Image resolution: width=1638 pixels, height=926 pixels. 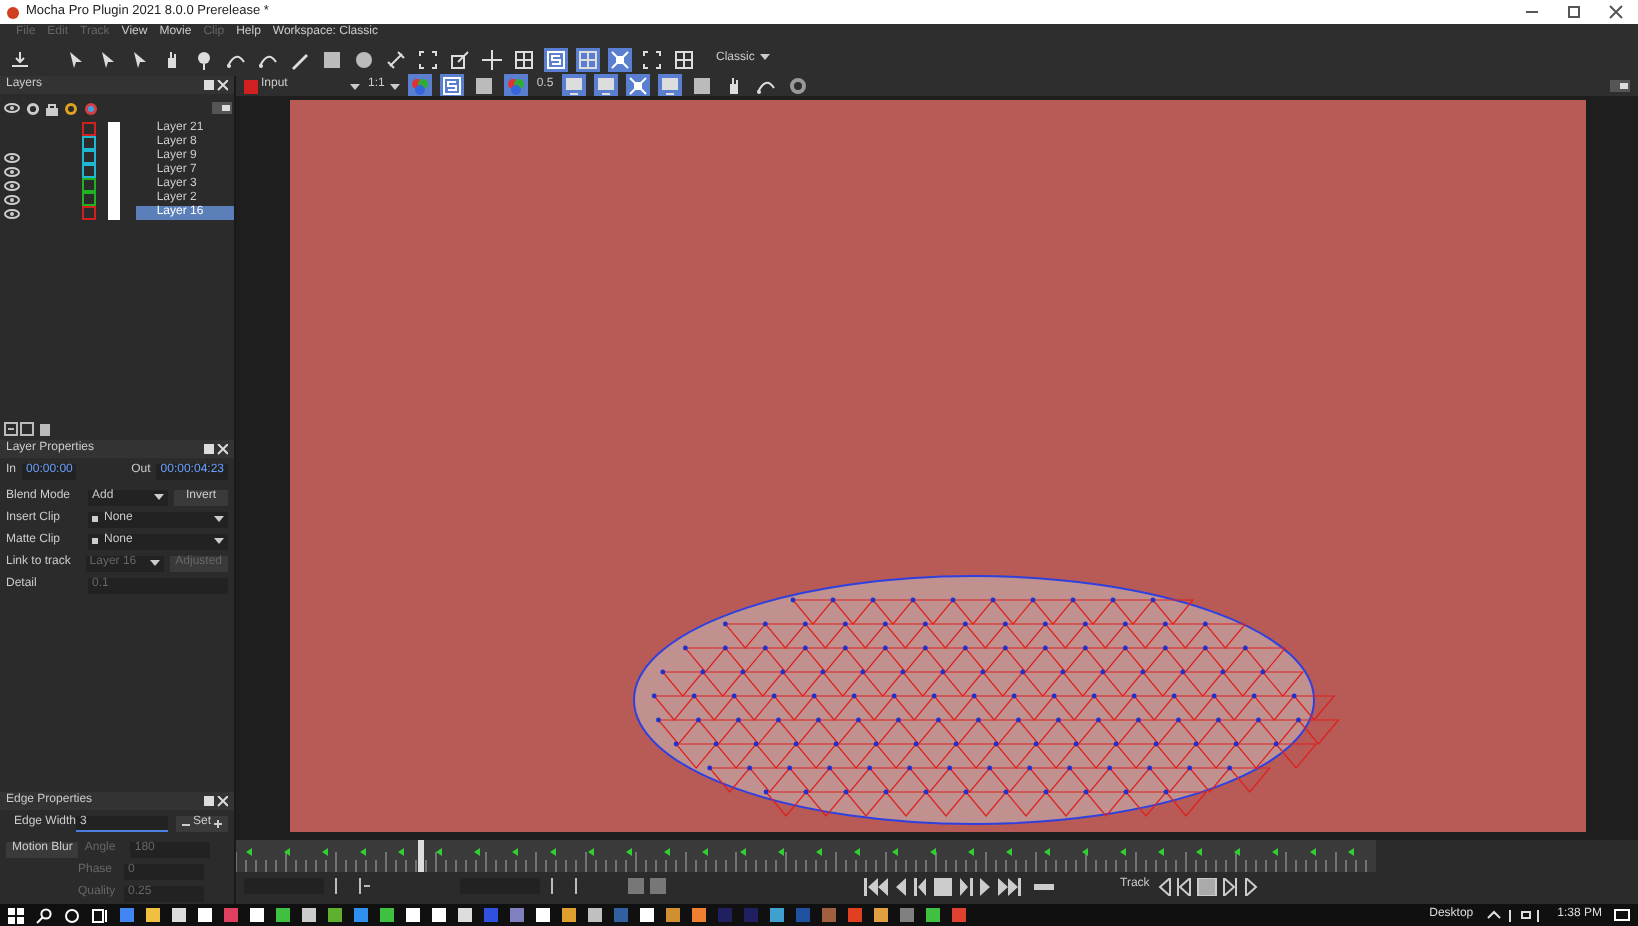 What do you see at coordinates (44, 428) in the screenshot?
I see `trash-icon` at bounding box center [44, 428].